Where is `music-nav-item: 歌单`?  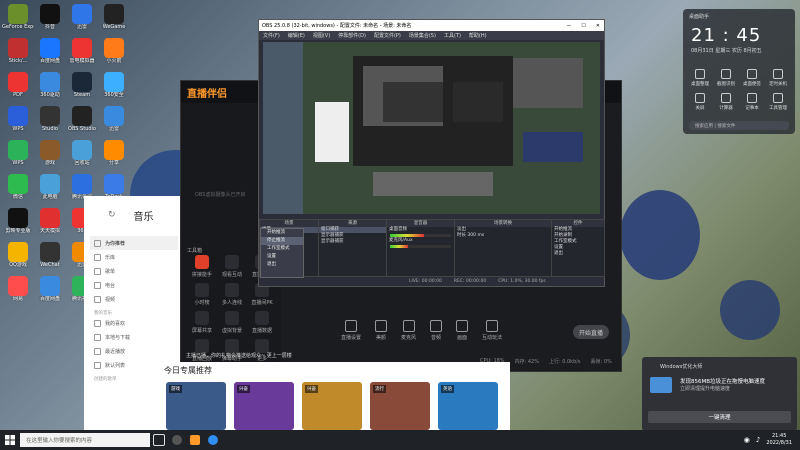 music-nav-item: 歌单 is located at coordinates (134, 271).